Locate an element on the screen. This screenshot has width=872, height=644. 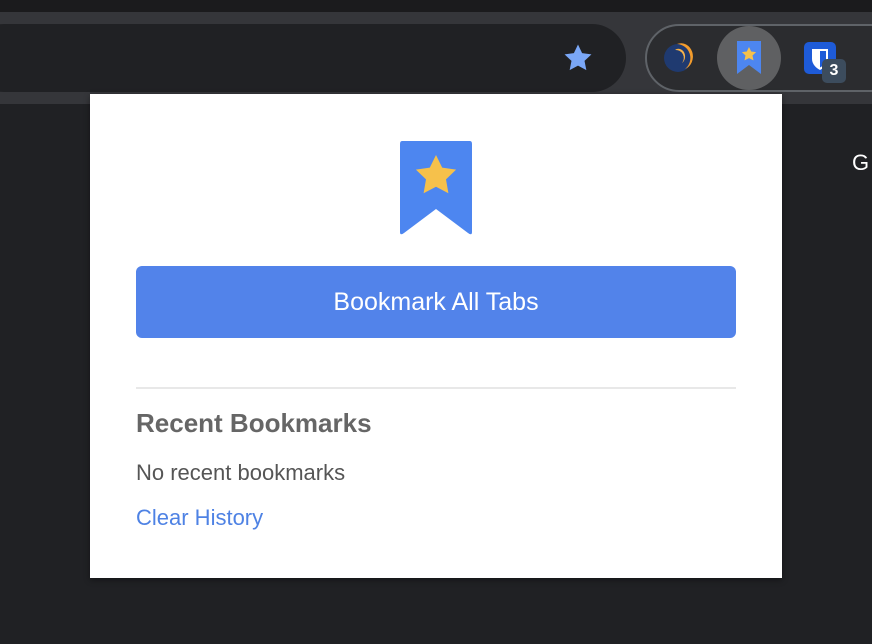
bookmark-this-page-button is located at coordinates (578, 58).